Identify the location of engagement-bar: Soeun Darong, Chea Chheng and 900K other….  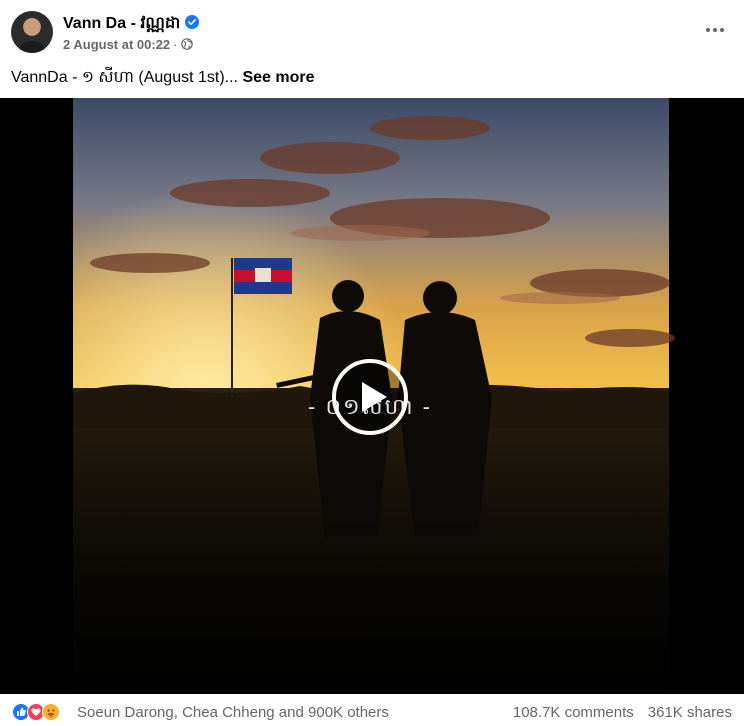
(372, 710).